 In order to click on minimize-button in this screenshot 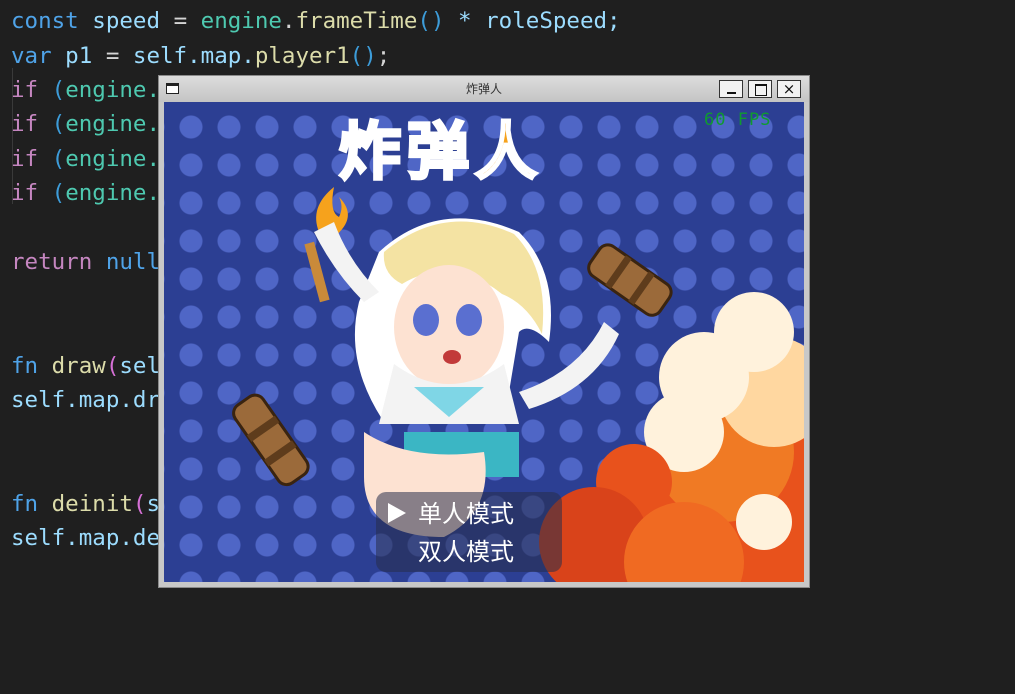, I will do `click(731, 89)`.